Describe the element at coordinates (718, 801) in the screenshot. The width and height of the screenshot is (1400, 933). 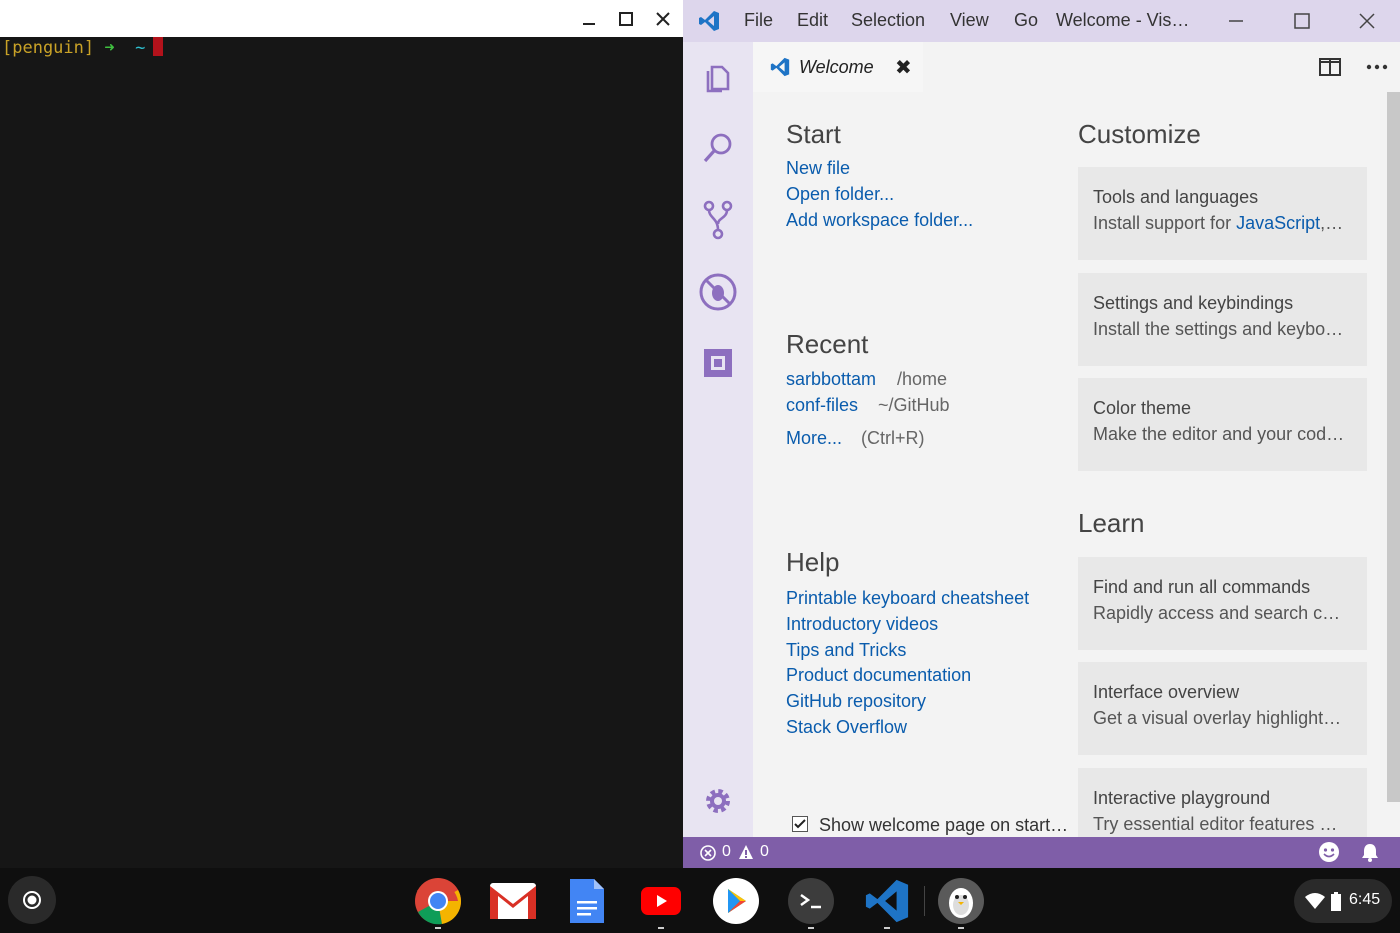
I see `gear-icon` at that location.